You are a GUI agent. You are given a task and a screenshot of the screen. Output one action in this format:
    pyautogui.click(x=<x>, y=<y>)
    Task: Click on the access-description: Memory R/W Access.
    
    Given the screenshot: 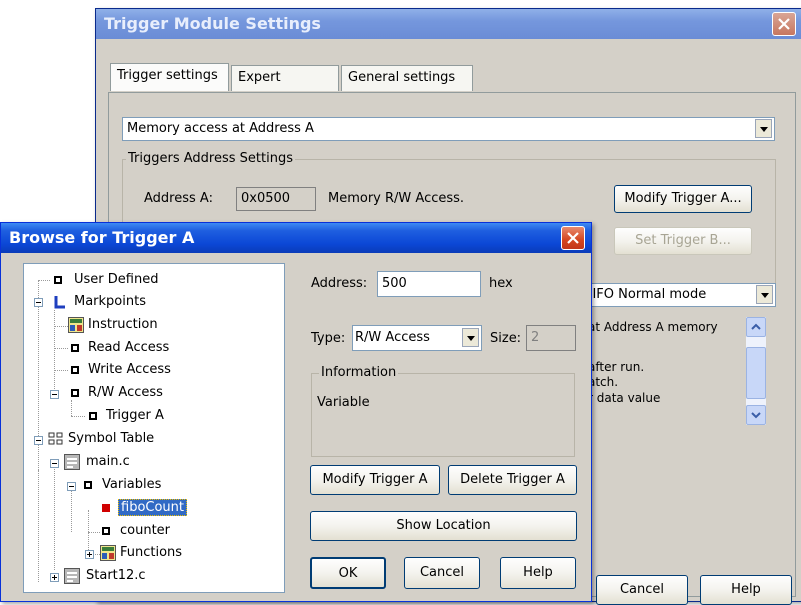 What is the action you would take?
    pyautogui.click(x=396, y=198)
    